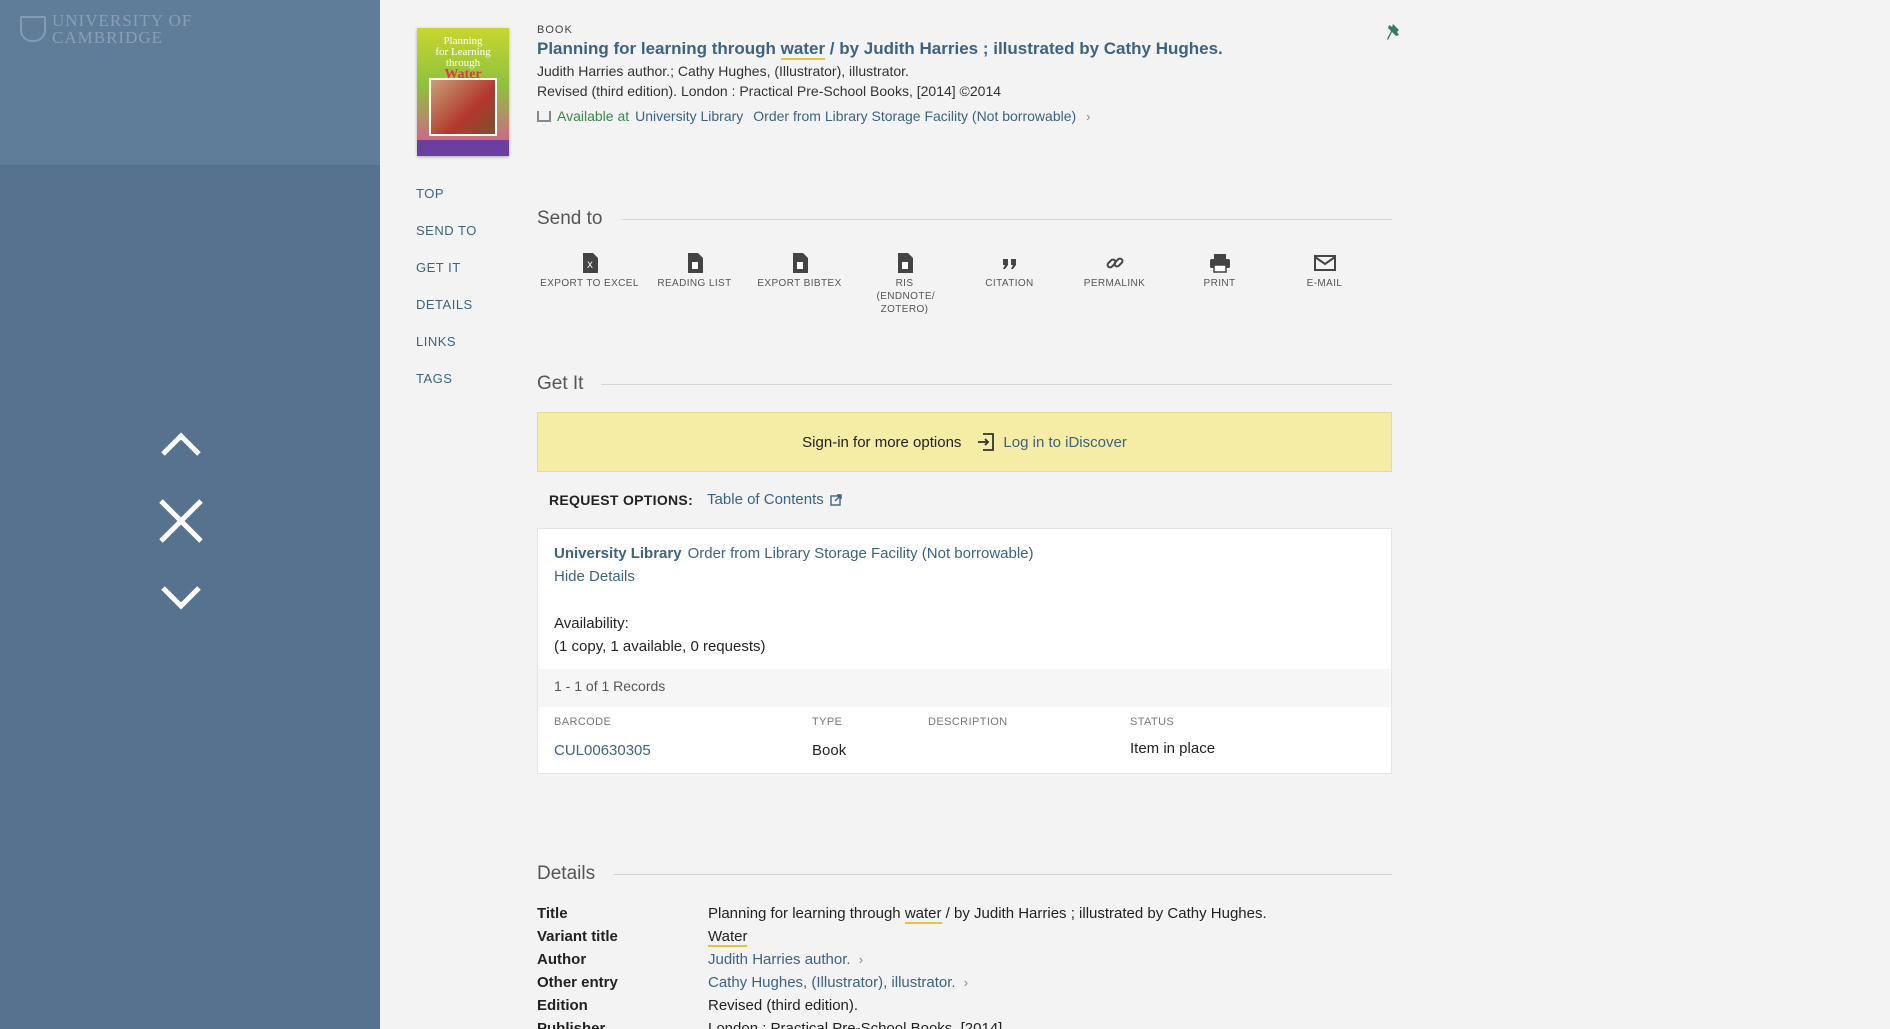 The image size is (1890, 1029). What do you see at coordinates (987, 1005) in the screenshot?
I see `detail-row-edition: Edition Revised (third edition).` at bounding box center [987, 1005].